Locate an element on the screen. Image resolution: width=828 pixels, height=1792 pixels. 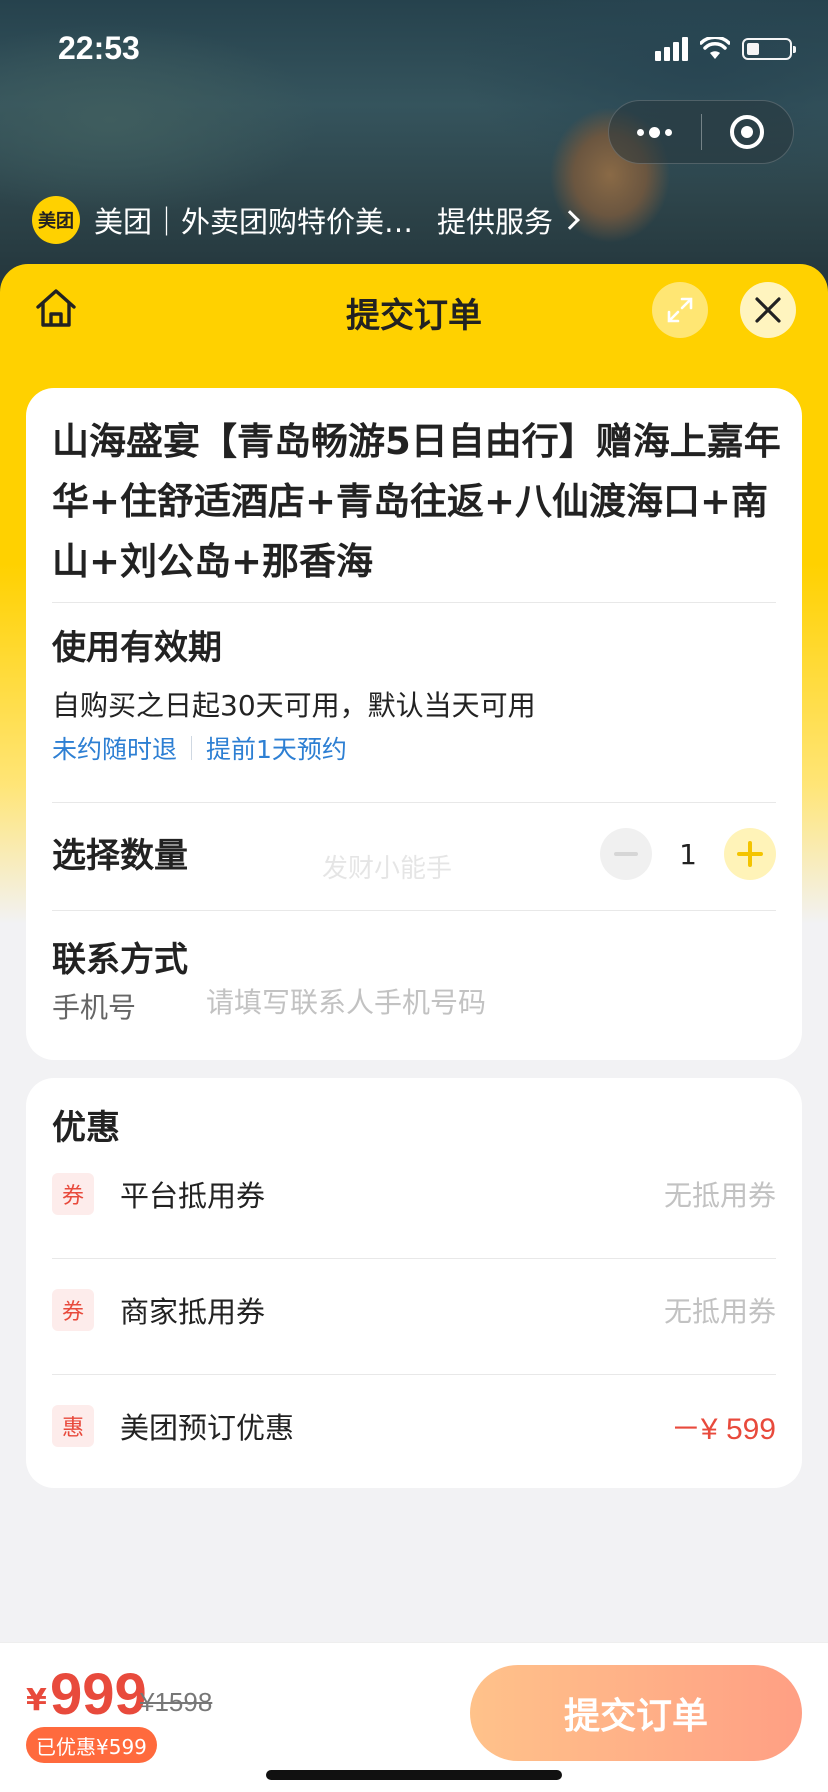
more-button is located at coordinates (655, 132).